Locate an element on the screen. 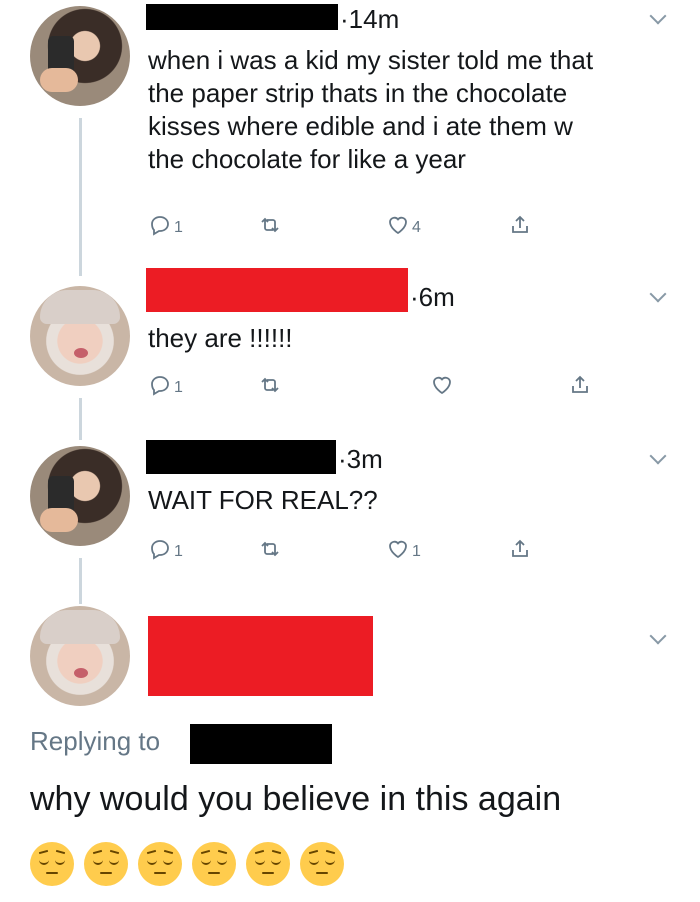 The image size is (700, 902). tweet-text: WAIT FOR REAL?? is located at coordinates (263, 500).